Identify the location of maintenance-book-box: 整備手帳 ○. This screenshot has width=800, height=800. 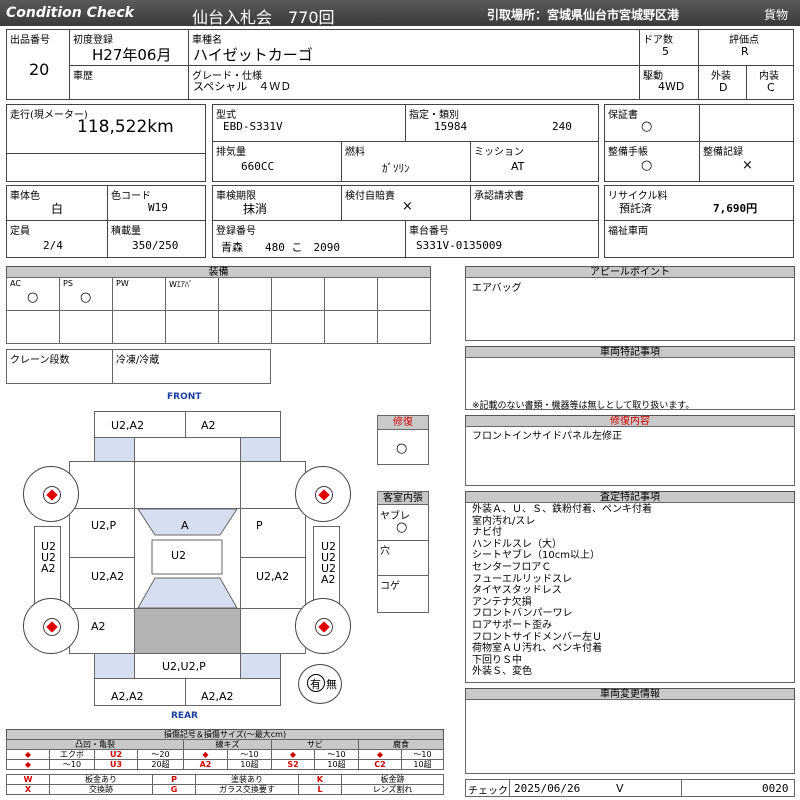
(652, 161).